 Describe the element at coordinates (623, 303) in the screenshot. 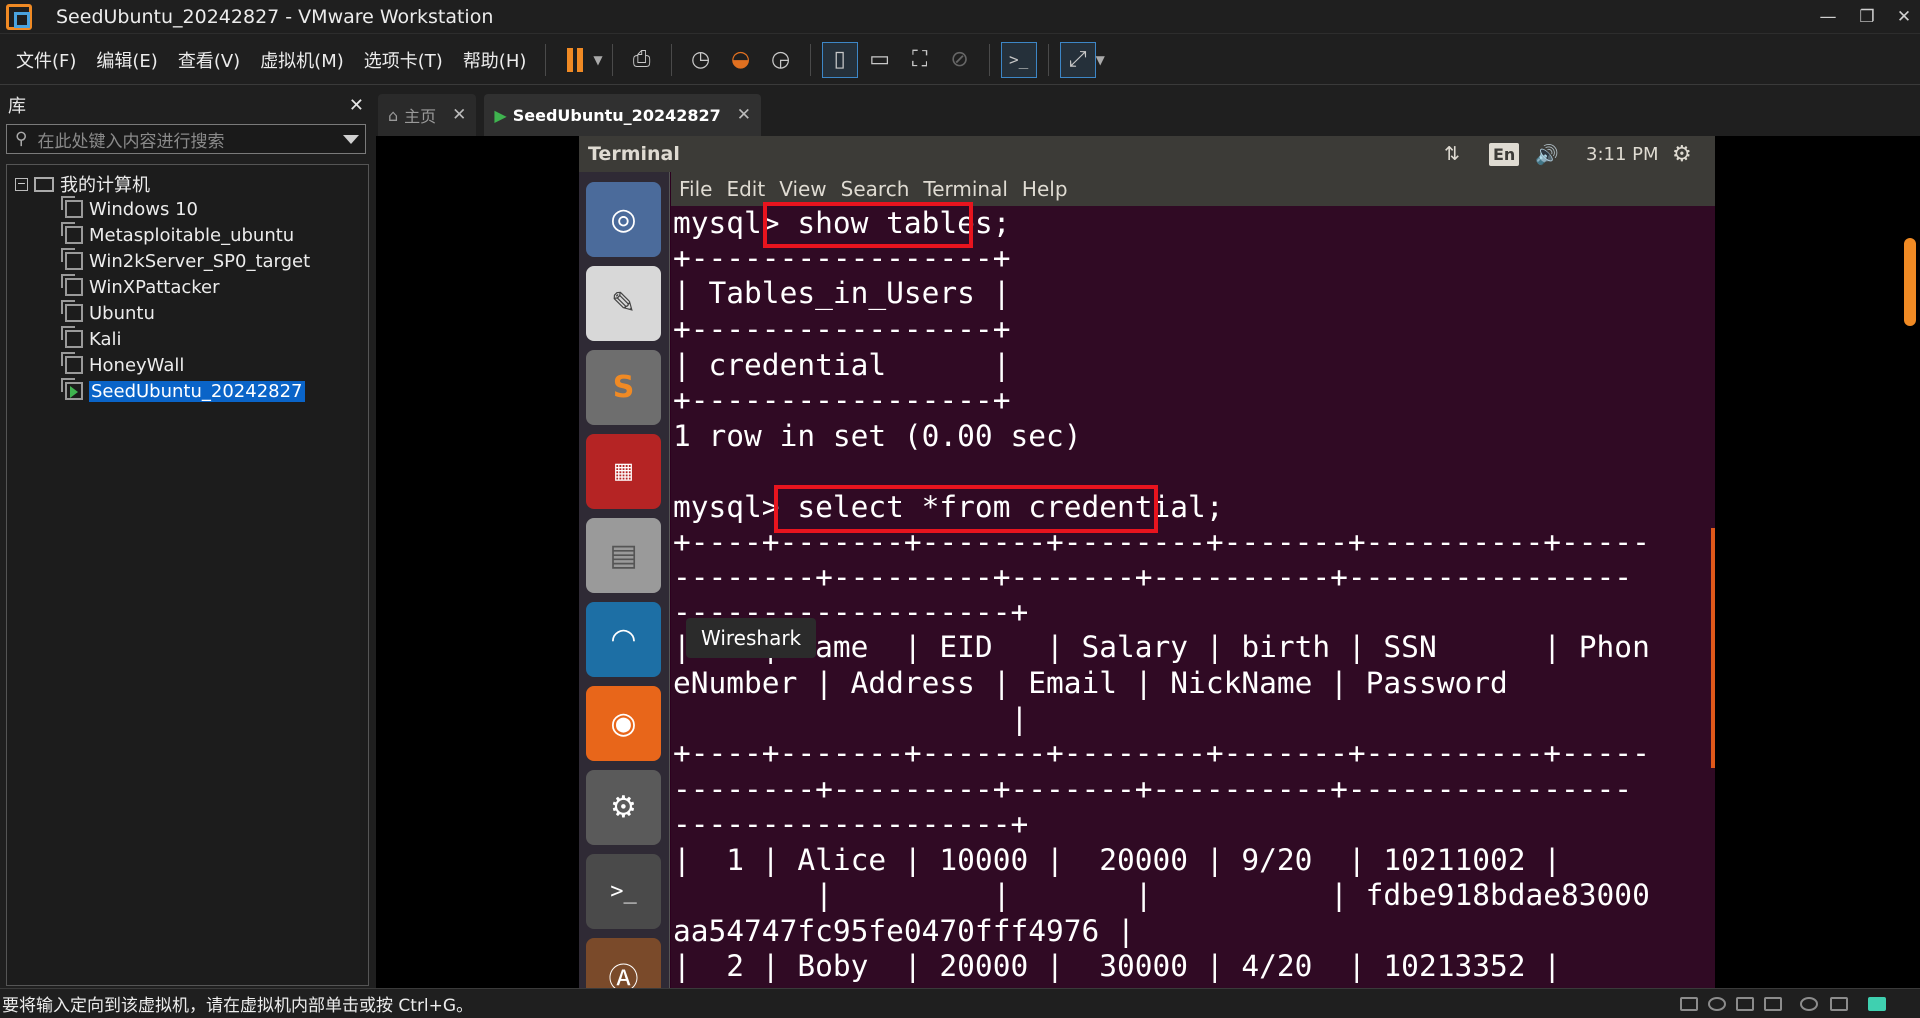

I see `text-editor-icon: ✎` at that location.